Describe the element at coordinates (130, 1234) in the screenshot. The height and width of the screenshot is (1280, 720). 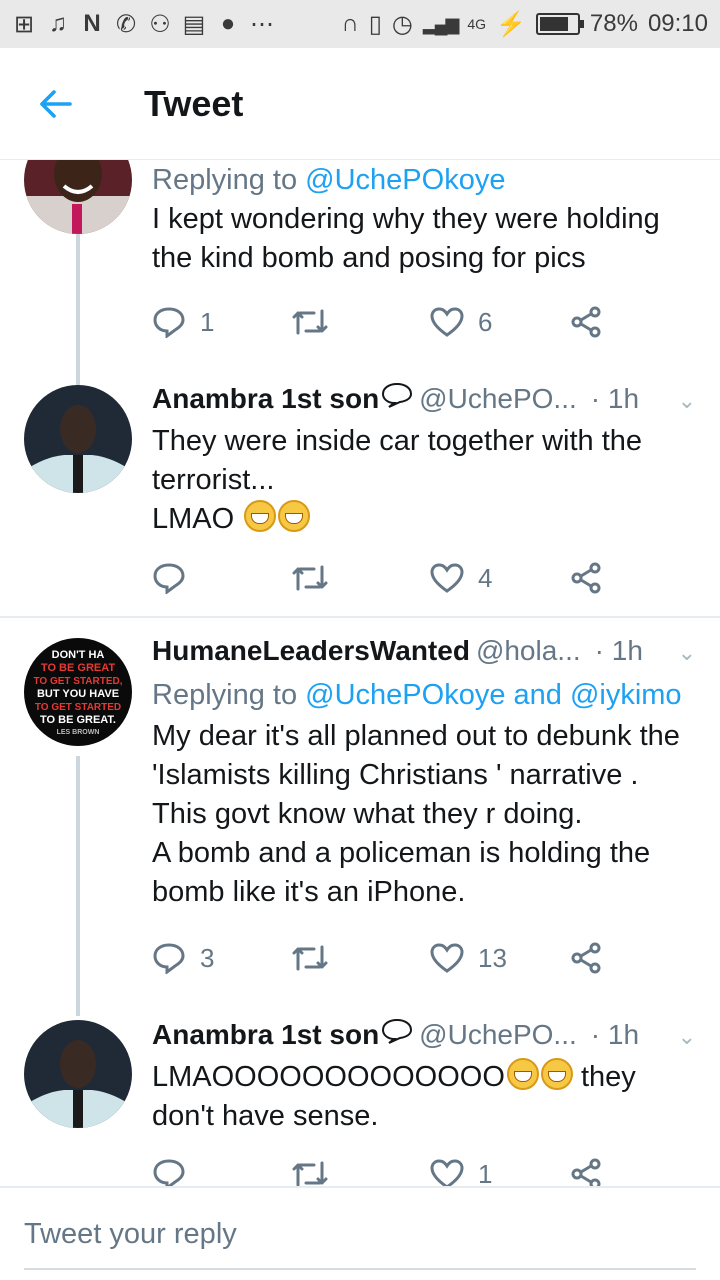
I see `reply-input: Tweet your reply` at that location.